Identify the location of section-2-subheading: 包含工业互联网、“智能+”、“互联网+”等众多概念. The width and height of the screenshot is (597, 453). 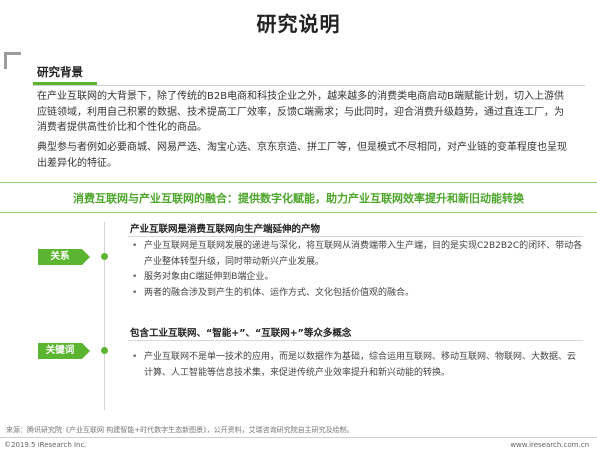
(241, 333).